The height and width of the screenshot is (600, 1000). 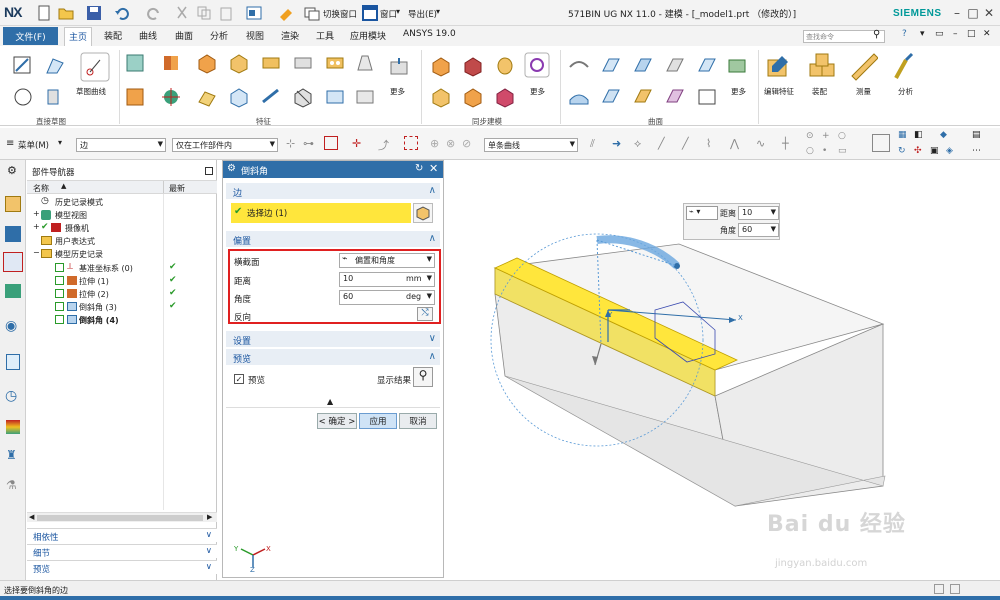 I want to click on clock-icon: ◷, so click(x=11, y=396).